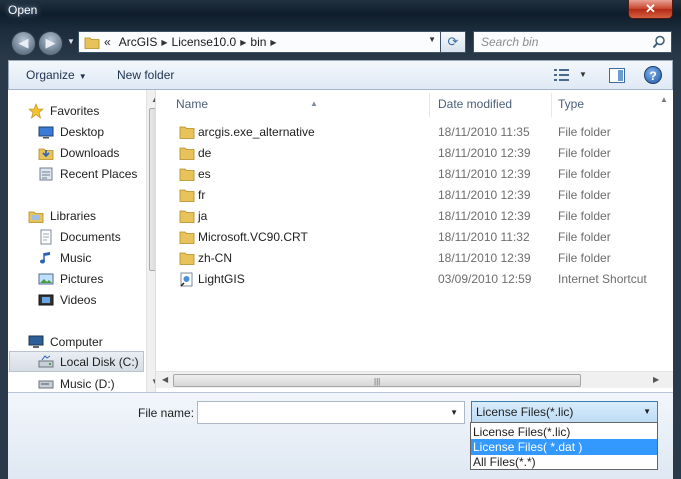 The width and height of the screenshot is (681, 479). I want to click on nav-label: Pictures, so click(82, 278).